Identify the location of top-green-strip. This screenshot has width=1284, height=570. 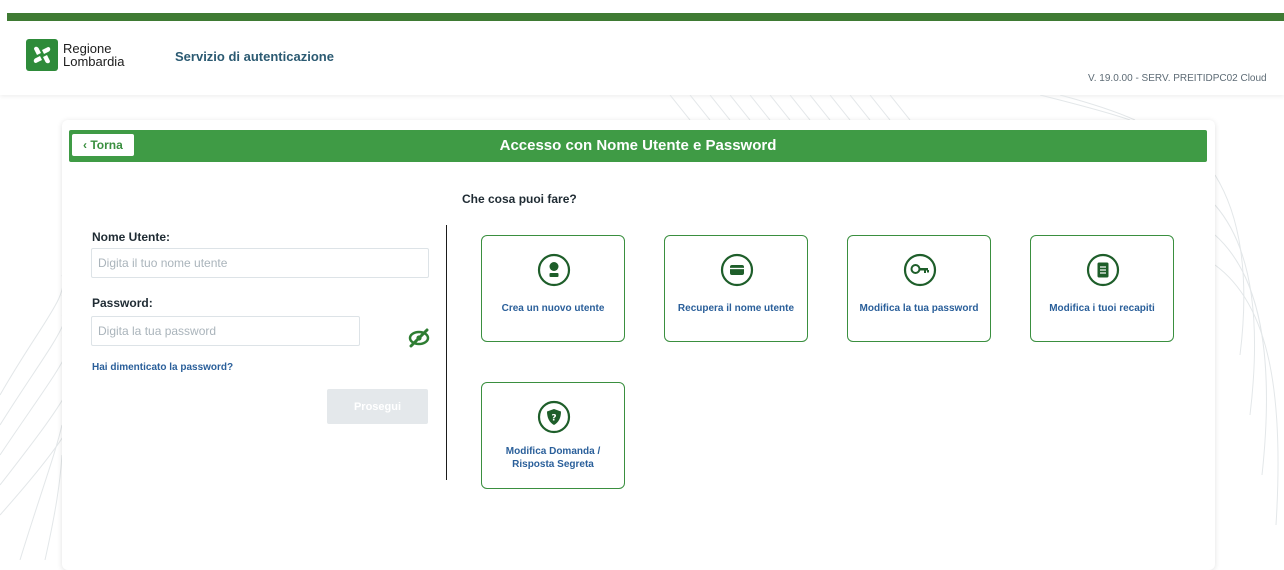
(645, 17).